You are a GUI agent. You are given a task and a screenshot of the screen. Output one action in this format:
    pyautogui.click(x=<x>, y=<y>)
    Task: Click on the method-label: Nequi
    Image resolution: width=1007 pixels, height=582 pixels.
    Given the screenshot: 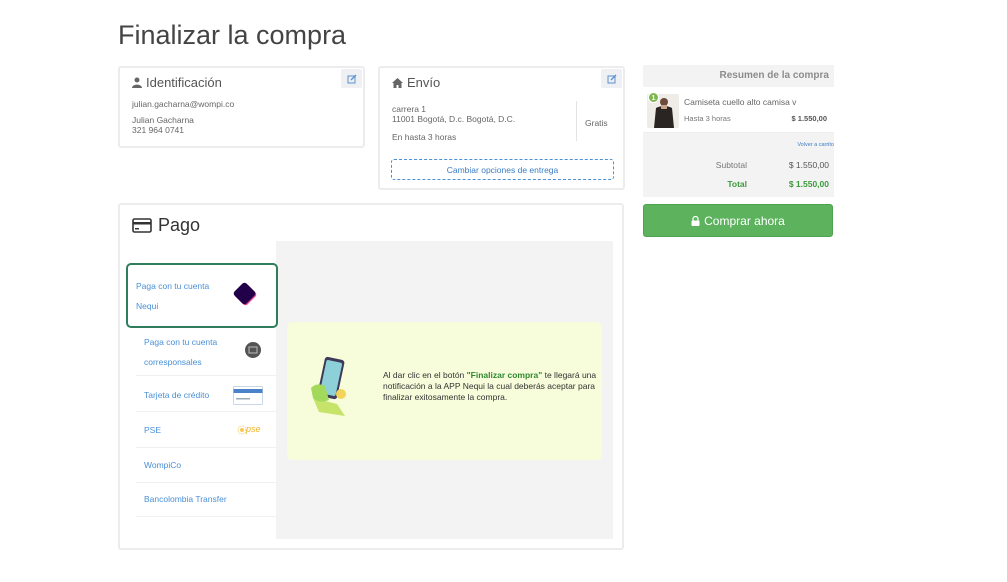 What is the action you would take?
    pyautogui.click(x=147, y=306)
    